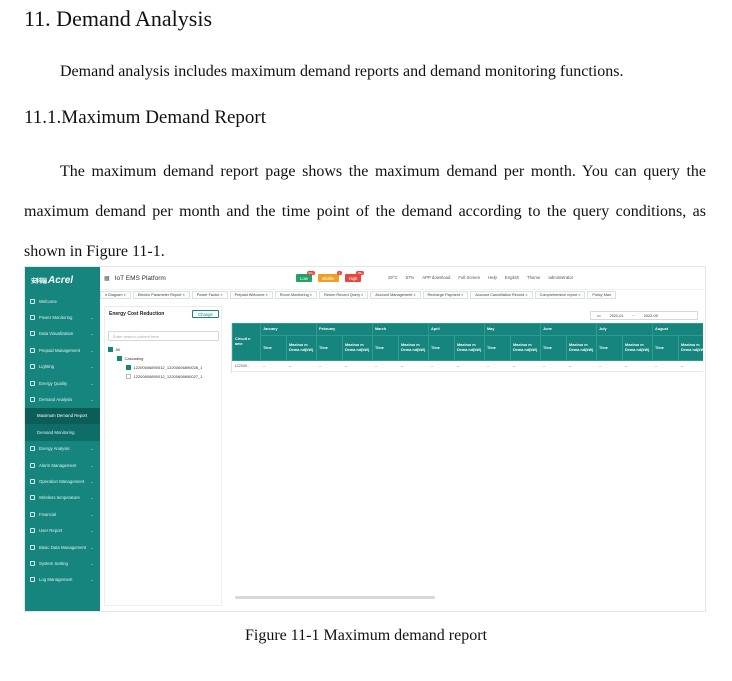 This screenshot has width=732, height=681. What do you see at coordinates (56, 432) in the screenshot?
I see `sidebar-item-label: Demand Monitoring` at bounding box center [56, 432].